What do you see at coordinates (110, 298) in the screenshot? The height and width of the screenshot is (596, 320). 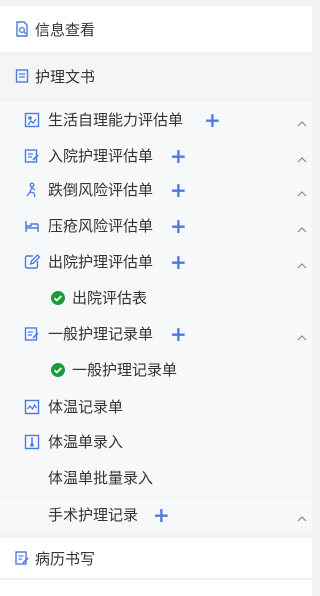 I see `nav-subitem-label: 出院评估表` at bounding box center [110, 298].